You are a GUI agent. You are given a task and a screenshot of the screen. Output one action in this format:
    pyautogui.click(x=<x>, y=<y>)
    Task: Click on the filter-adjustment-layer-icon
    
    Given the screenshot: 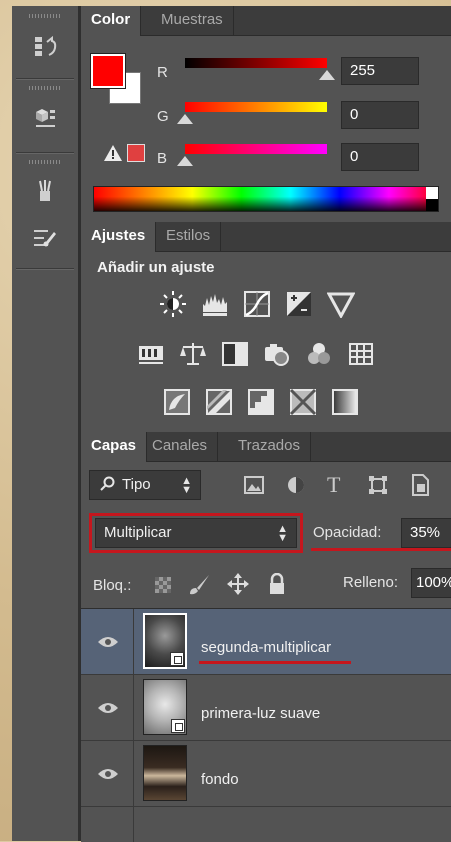 What is the action you would take?
    pyautogui.click(x=296, y=487)
    